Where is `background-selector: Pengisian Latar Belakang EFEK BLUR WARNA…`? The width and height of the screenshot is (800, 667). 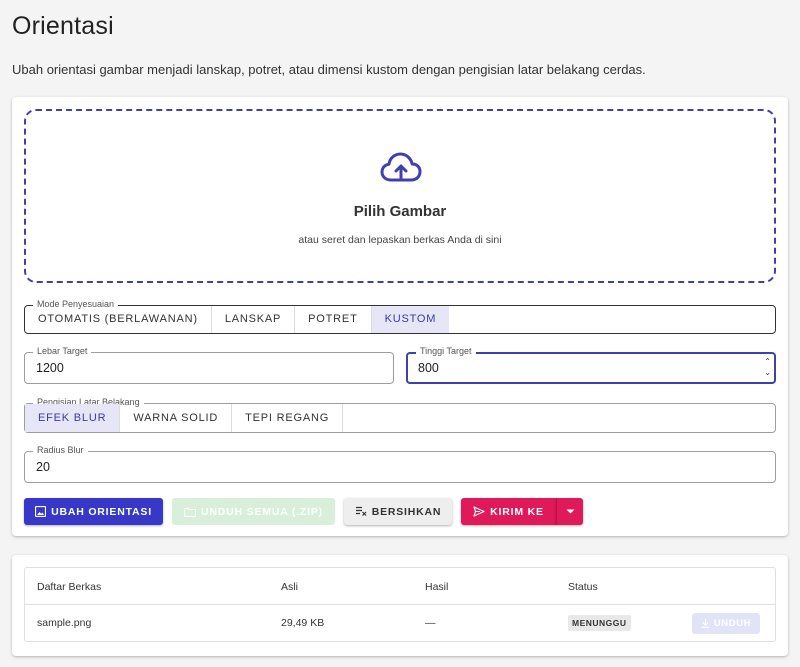 background-selector: Pengisian Latar Belakang EFEK BLUR WARNA… is located at coordinates (400, 415).